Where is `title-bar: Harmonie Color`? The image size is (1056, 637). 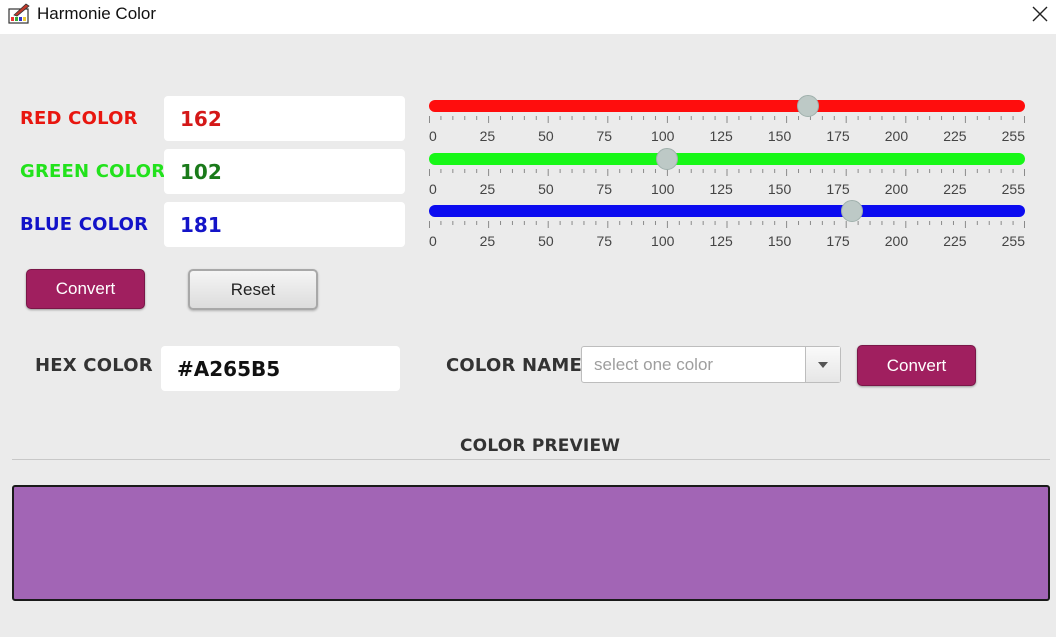 title-bar: Harmonie Color is located at coordinates (528, 17).